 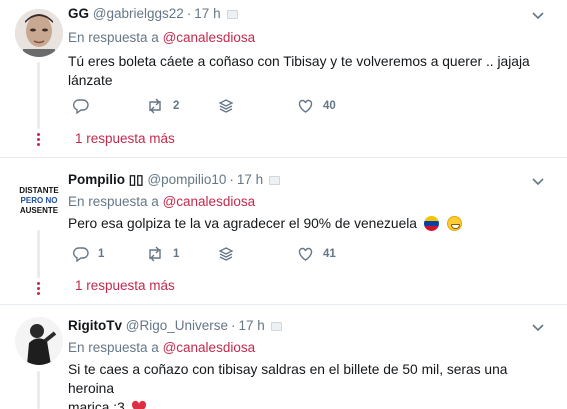 What do you see at coordinates (329, 254) in the screenshot?
I see `like-count: 41` at bounding box center [329, 254].